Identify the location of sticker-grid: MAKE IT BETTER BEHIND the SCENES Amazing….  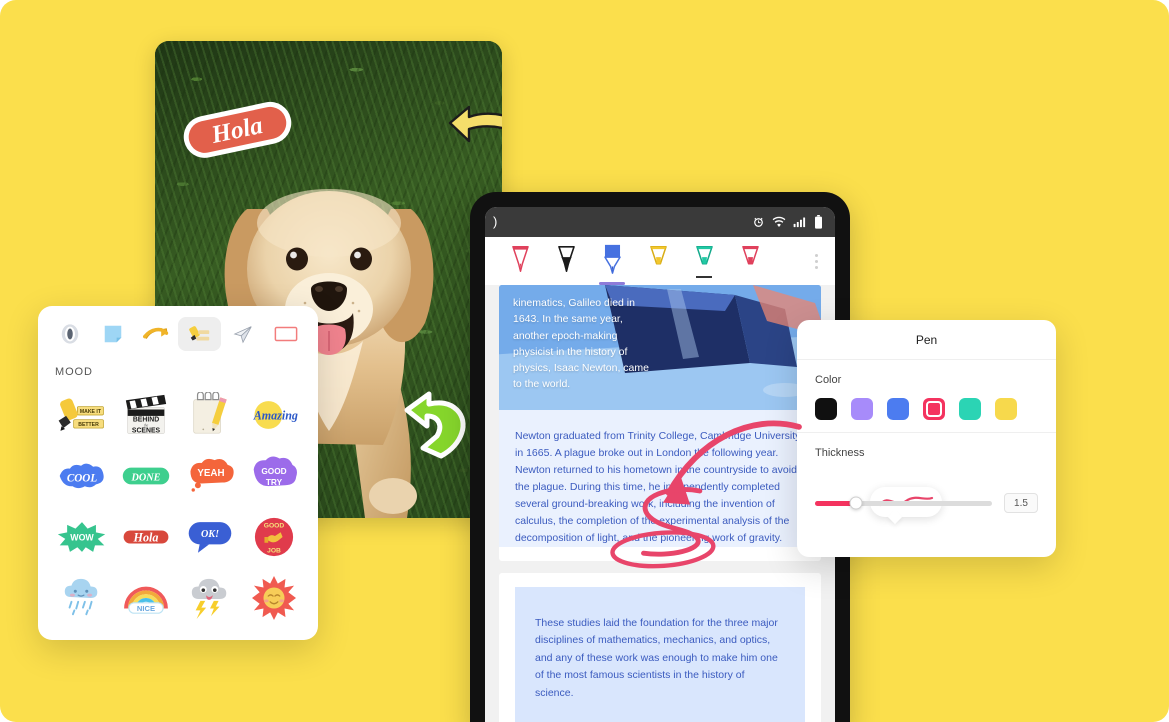
(178, 509).